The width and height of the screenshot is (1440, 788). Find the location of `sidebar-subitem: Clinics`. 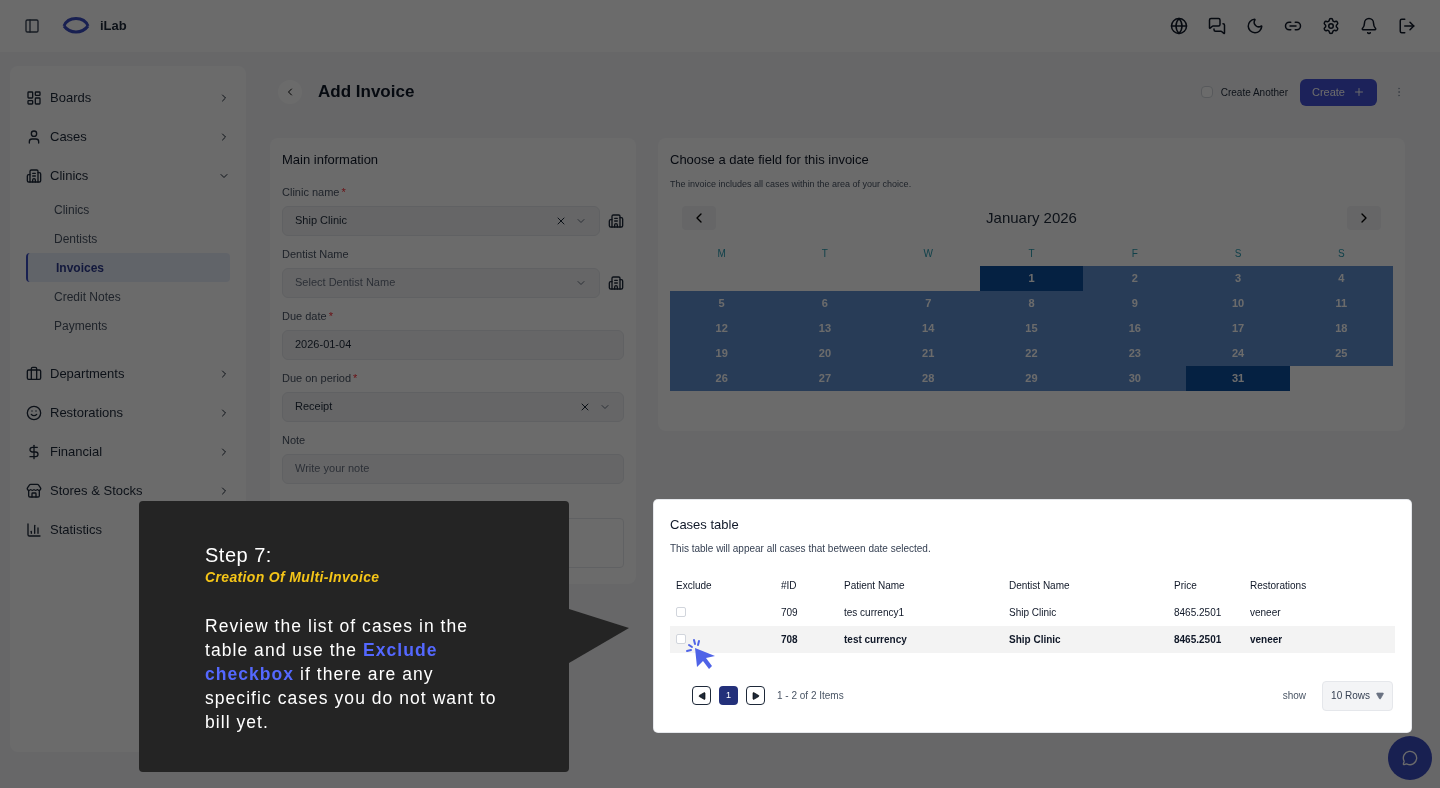

sidebar-subitem: Clinics is located at coordinates (128, 209).